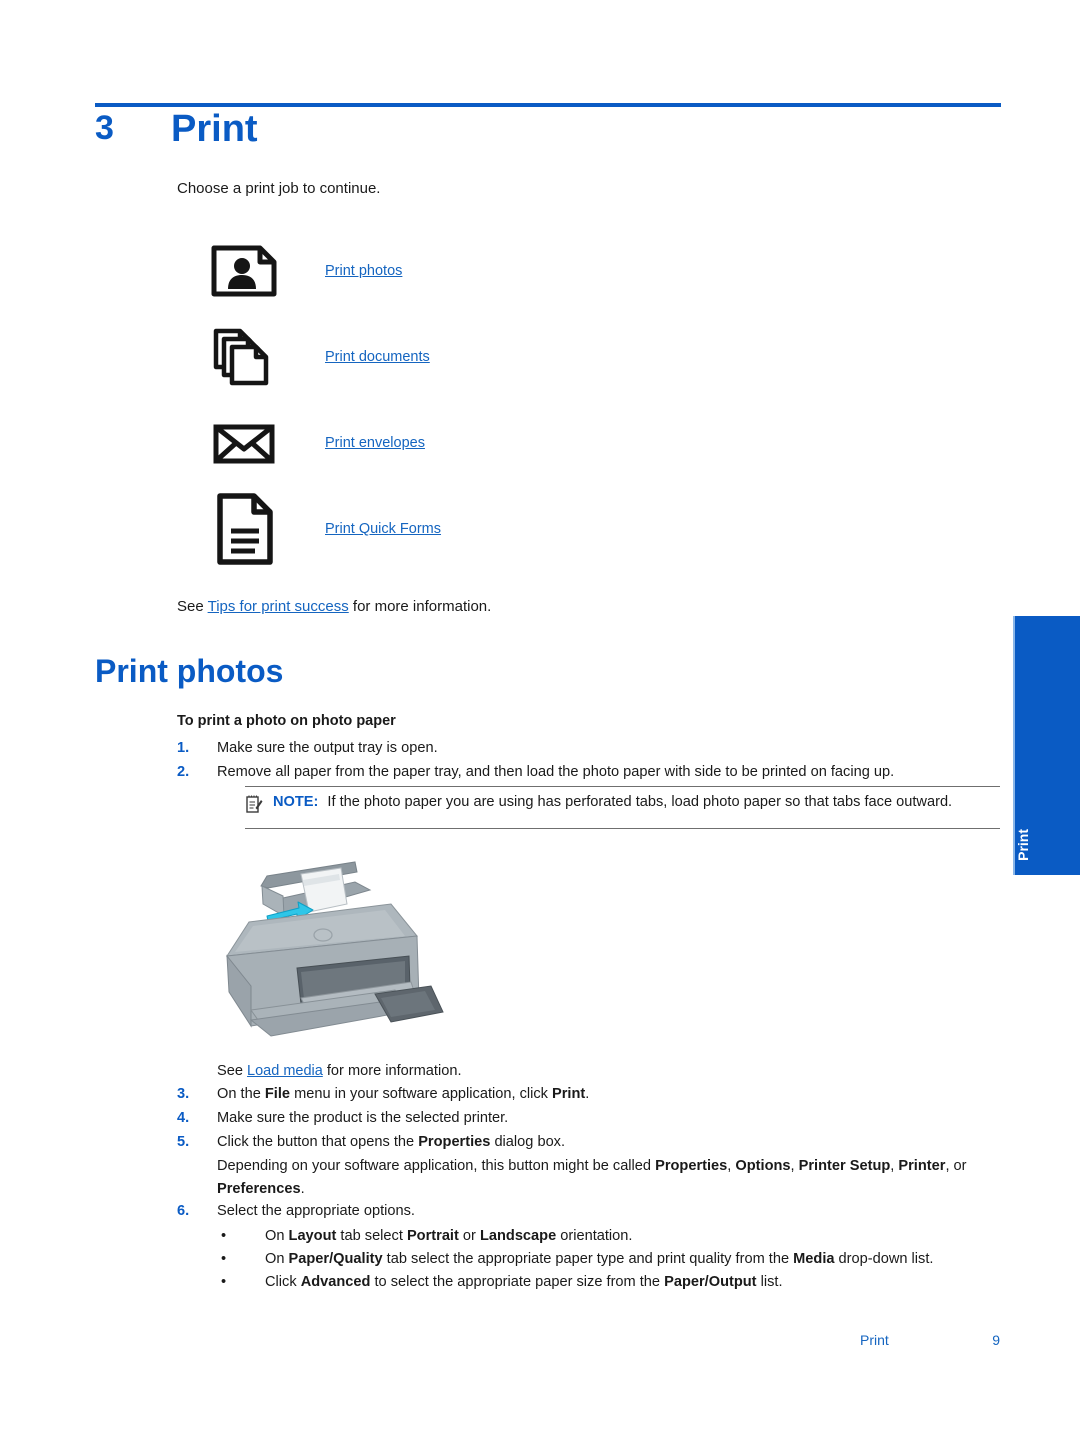 Image resolution: width=1080 pixels, height=1437 pixels. What do you see at coordinates (560, 529) in the screenshot?
I see `list-item: Print Quick Forms` at bounding box center [560, 529].